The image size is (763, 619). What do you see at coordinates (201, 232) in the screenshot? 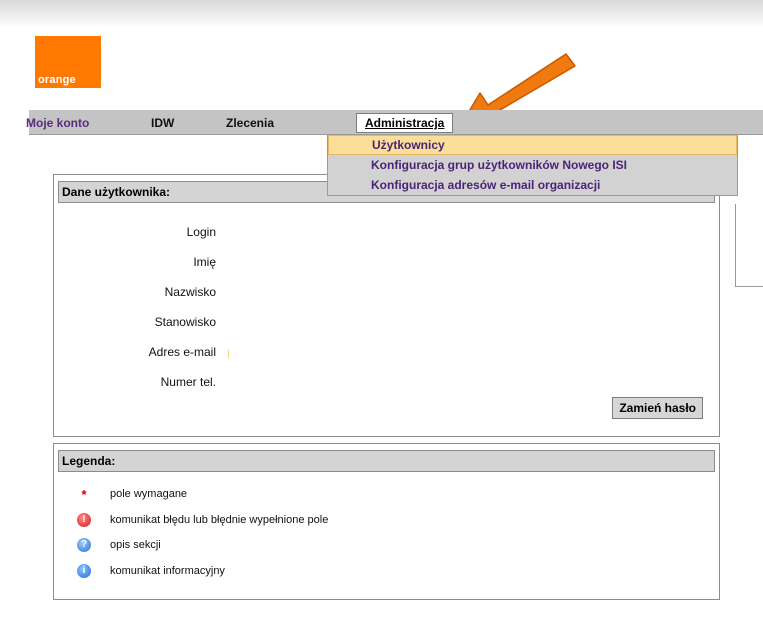
I see `login-label: Login` at bounding box center [201, 232].